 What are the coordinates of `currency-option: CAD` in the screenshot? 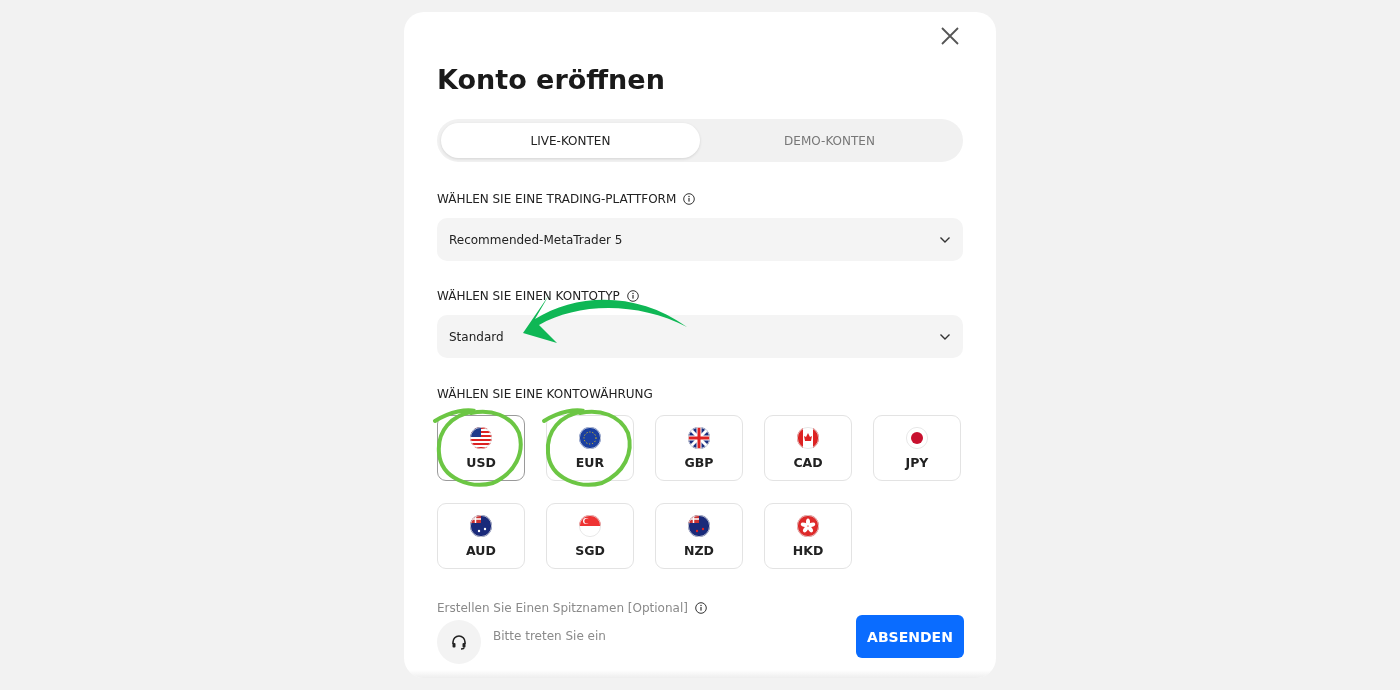 It's located at (808, 448).